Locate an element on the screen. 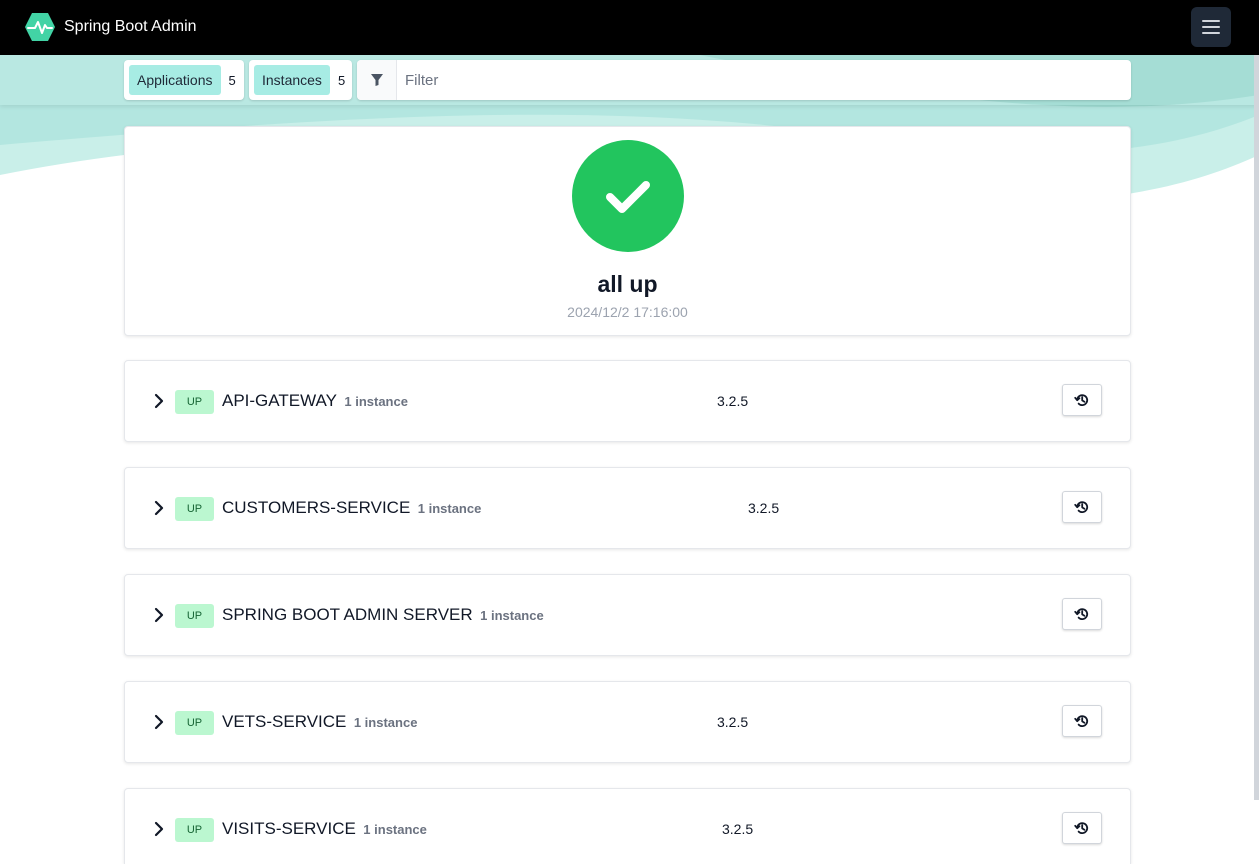 Image resolution: width=1259 pixels, height=864 pixels. applications-stat: Applications 5 is located at coordinates (184, 80).